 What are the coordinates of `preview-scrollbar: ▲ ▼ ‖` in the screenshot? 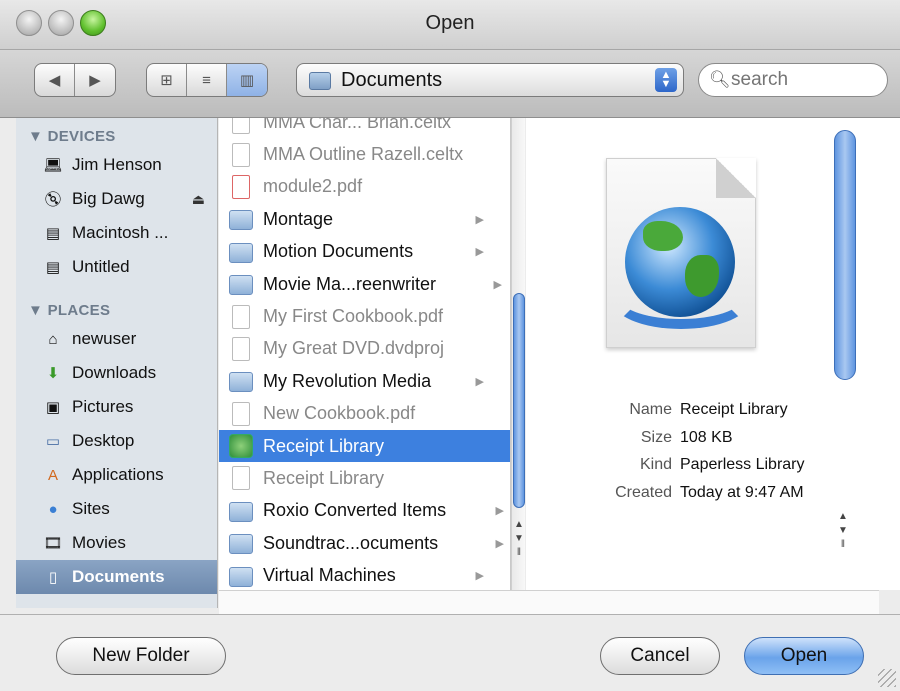 It's located at (845, 354).